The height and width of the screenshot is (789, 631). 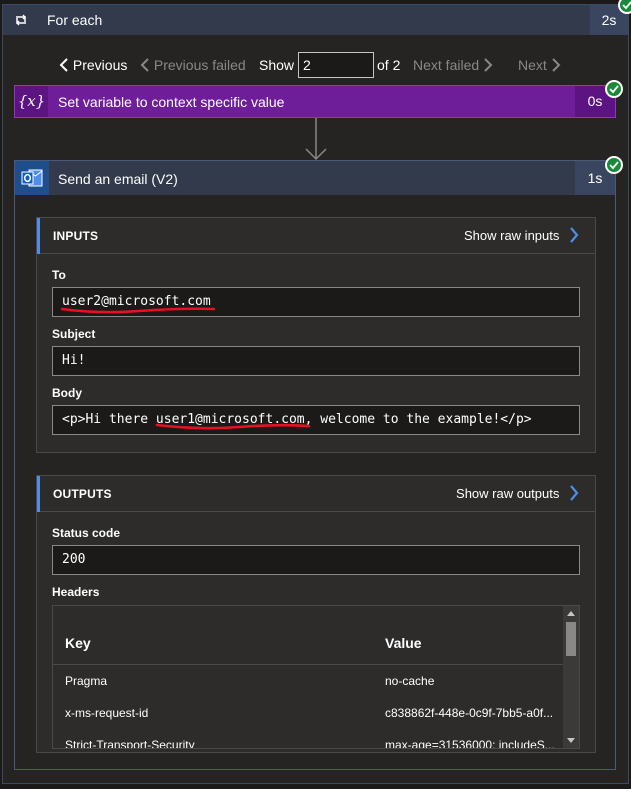 I want to click on scroll-up-icon, so click(x=571, y=613).